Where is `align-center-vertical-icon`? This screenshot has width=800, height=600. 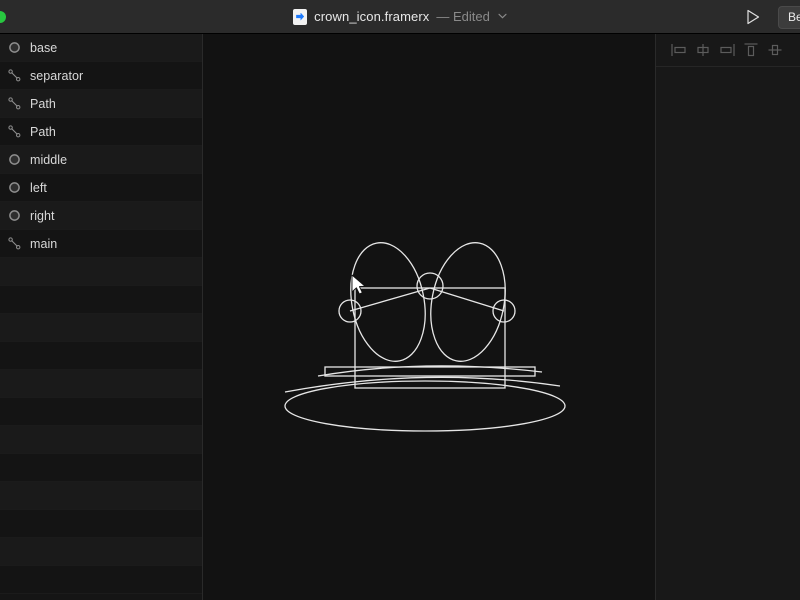
align-center-vertical-icon is located at coordinates (775, 50).